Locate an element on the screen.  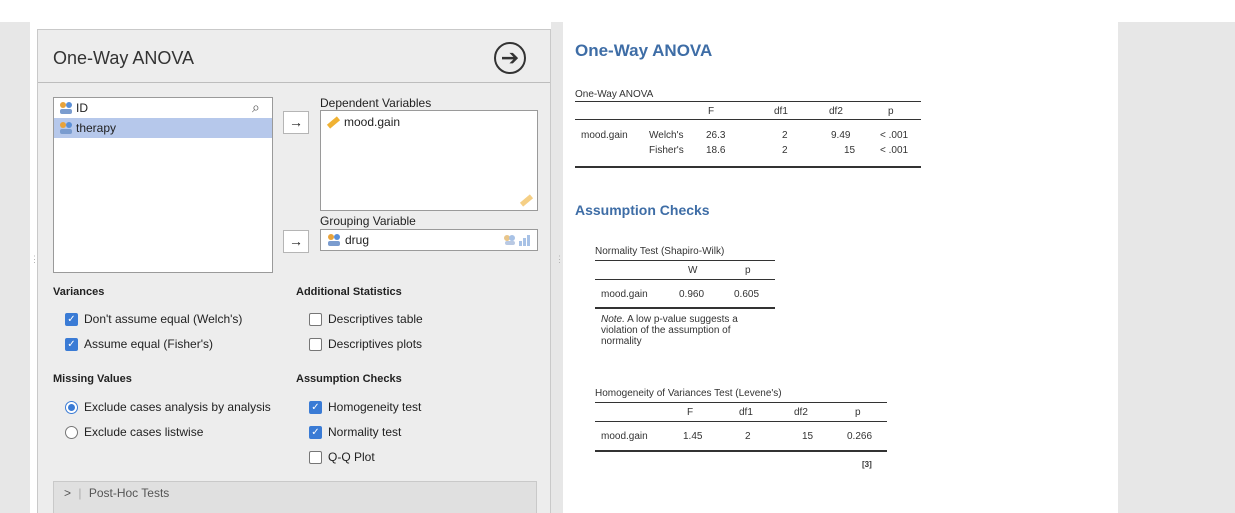
run-arrow-button: ➔ is located at coordinates (510, 58).